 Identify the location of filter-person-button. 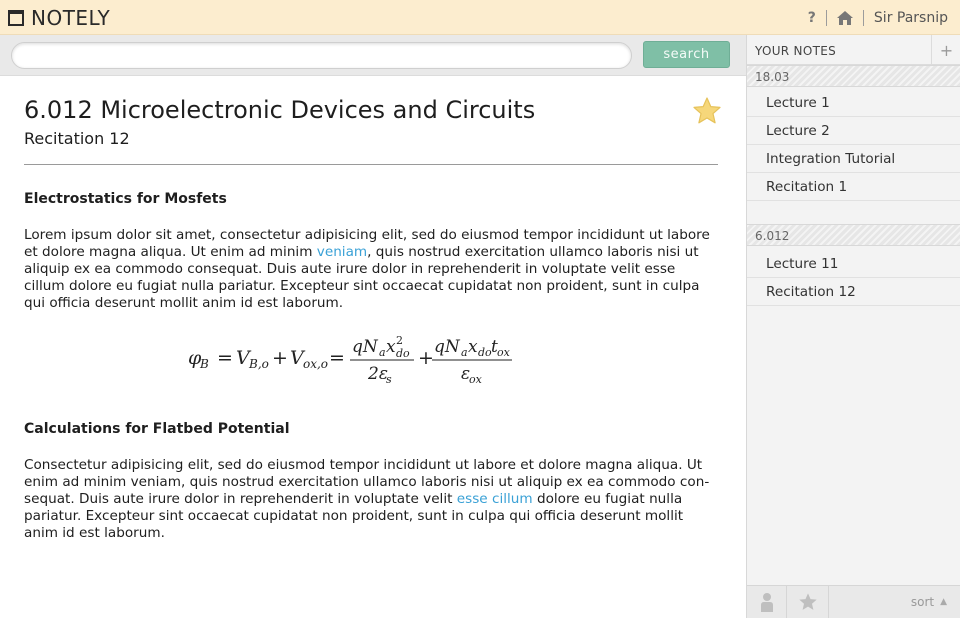
(767, 602).